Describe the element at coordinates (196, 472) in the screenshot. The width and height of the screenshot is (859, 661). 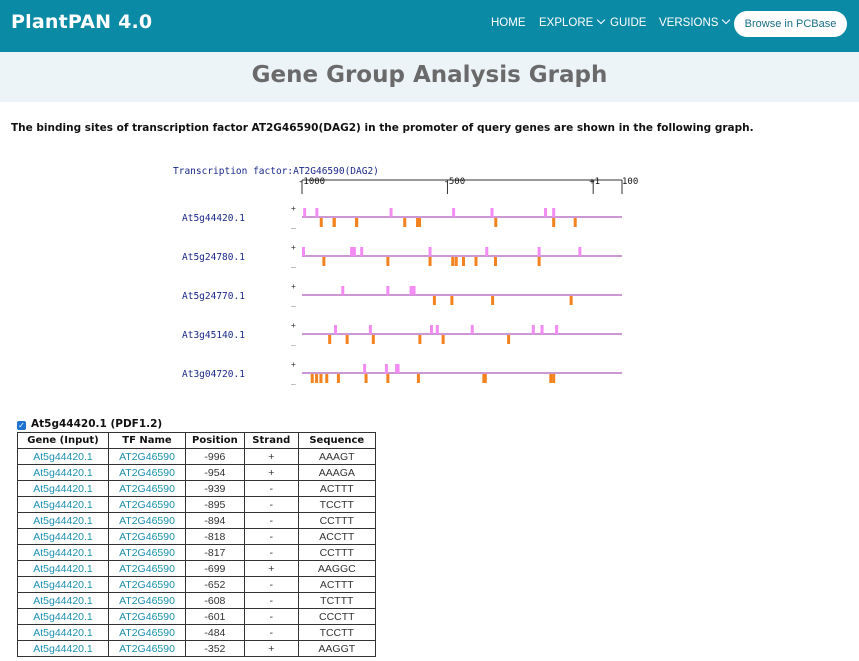
I see `table-row: At5g44420.1 AT2G46590 -954 + AAAGA` at that location.